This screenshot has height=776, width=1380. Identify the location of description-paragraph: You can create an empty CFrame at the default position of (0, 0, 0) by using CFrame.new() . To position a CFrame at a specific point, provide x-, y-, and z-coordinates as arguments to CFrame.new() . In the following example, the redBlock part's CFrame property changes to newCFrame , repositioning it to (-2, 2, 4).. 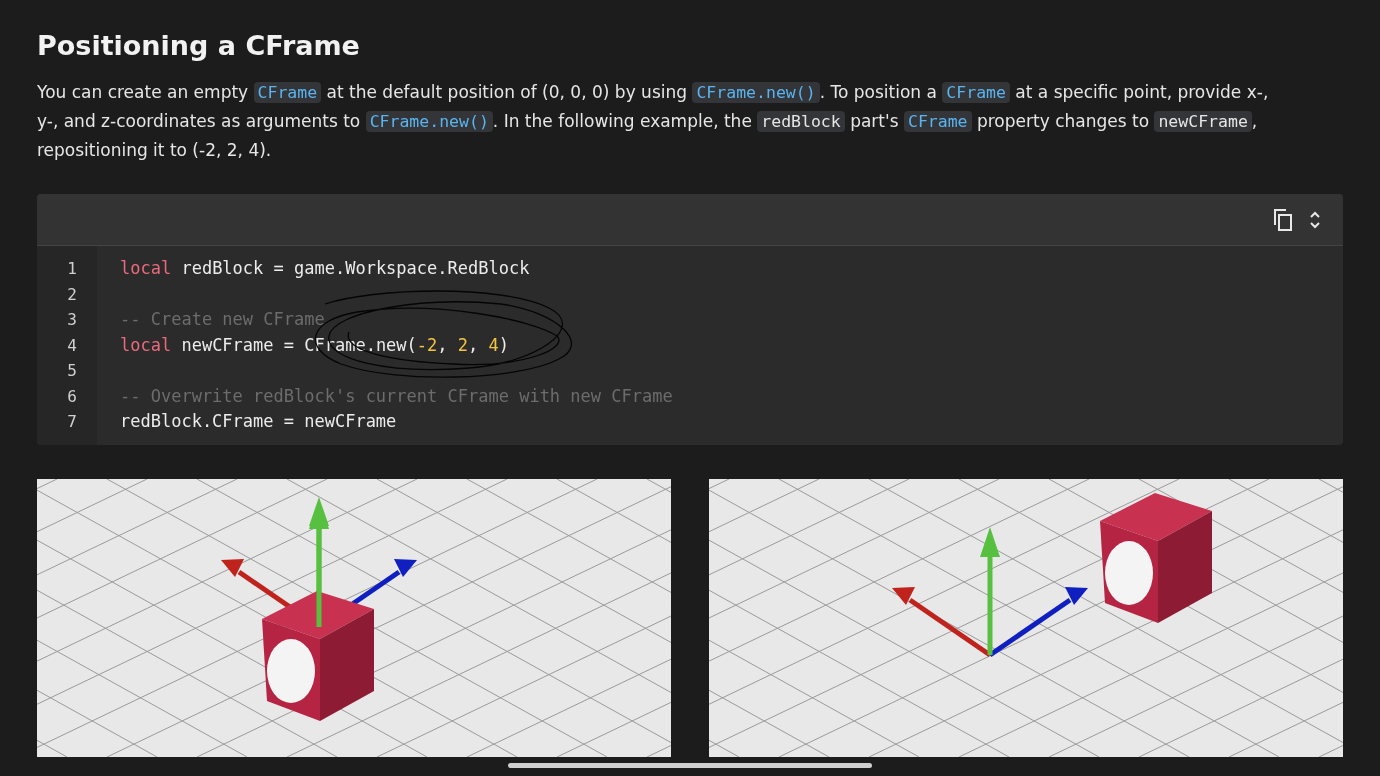
(653, 121).